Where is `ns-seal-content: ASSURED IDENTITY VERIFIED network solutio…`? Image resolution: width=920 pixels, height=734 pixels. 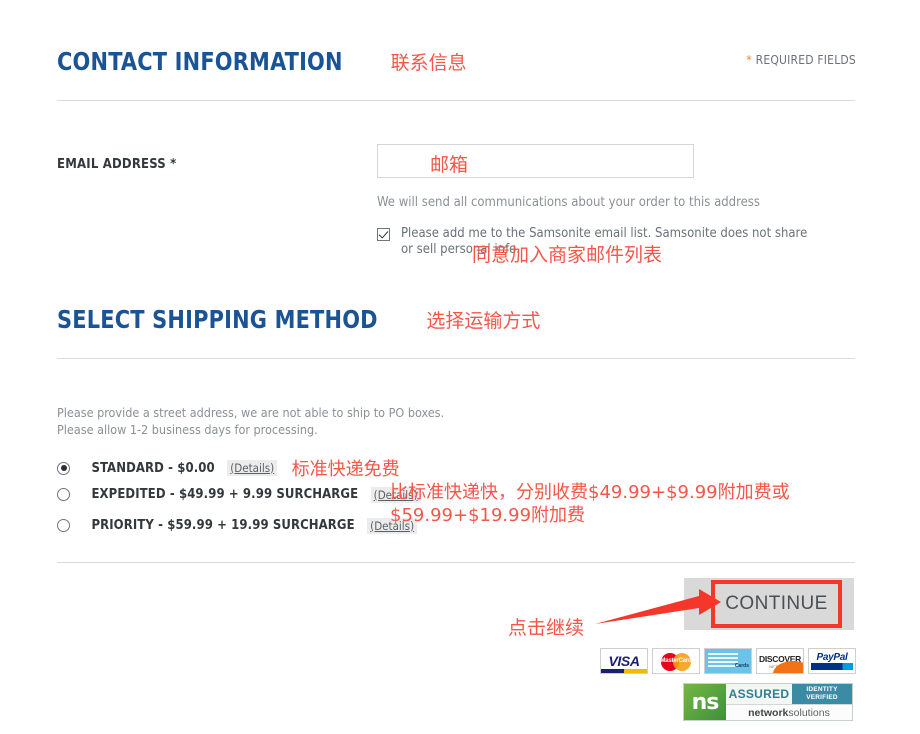 ns-seal-content: ASSURED IDENTITY VERIFIED network solutio… is located at coordinates (789, 702).